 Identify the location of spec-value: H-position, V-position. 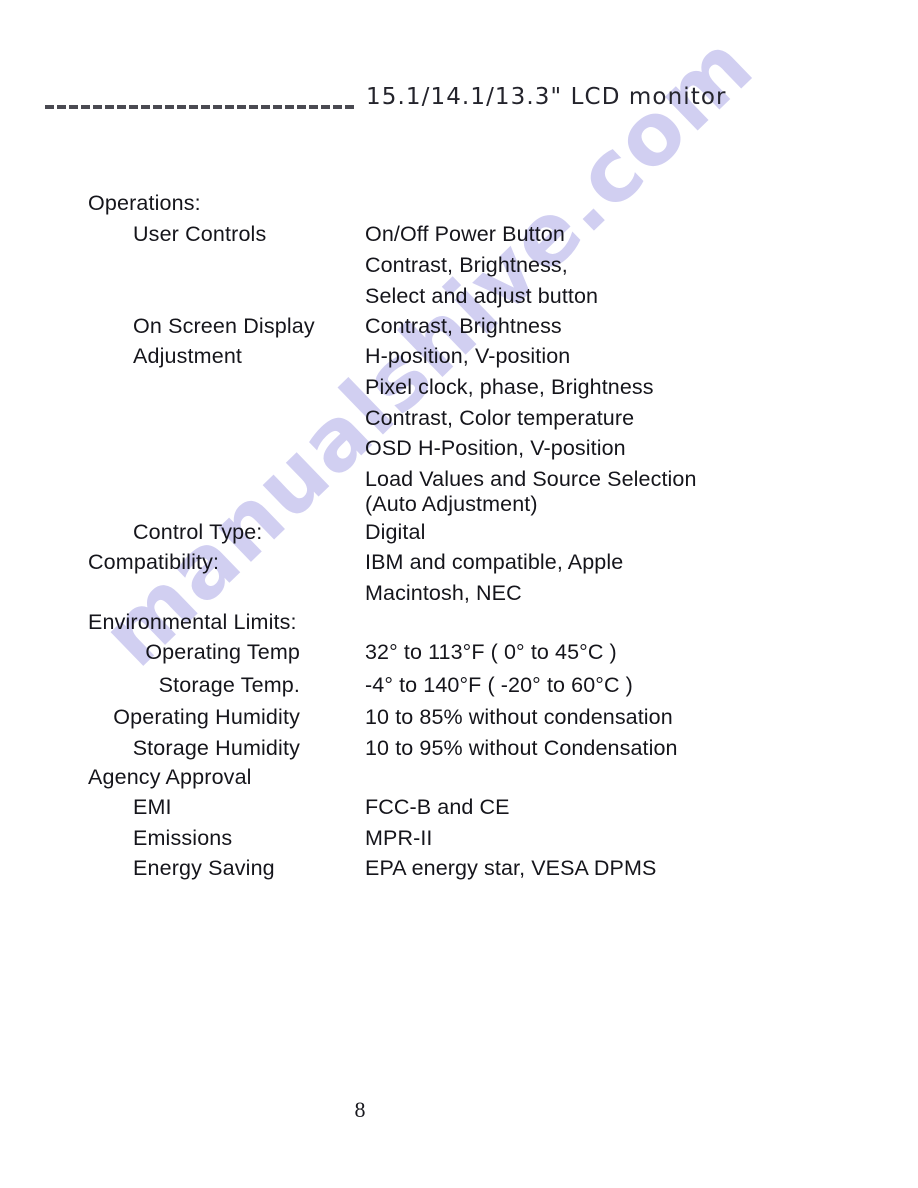
(468, 356).